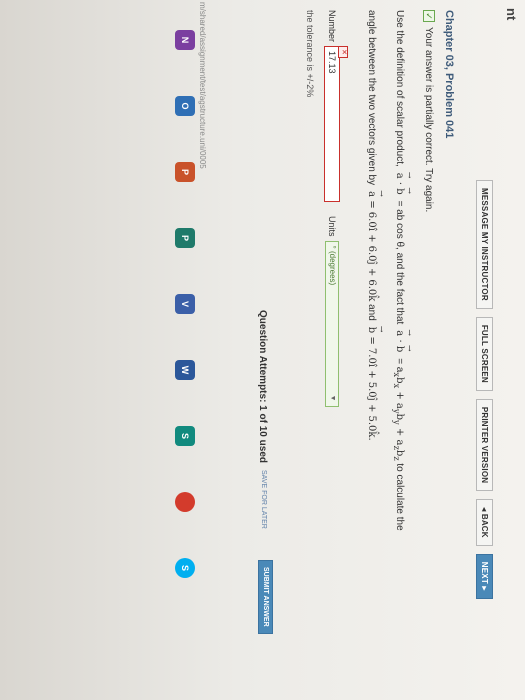  What do you see at coordinates (185, 304) in the screenshot?
I see `visio-icon: V` at bounding box center [185, 304].